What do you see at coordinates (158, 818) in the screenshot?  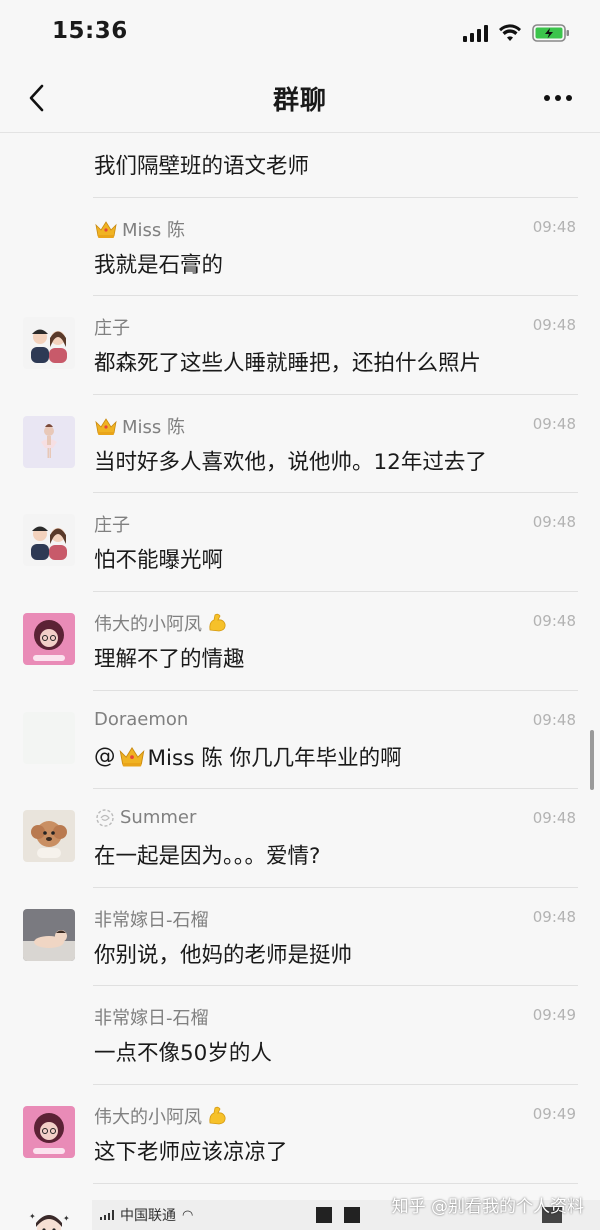 I see `sender-label: Summer` at bounding box center [158, 818].